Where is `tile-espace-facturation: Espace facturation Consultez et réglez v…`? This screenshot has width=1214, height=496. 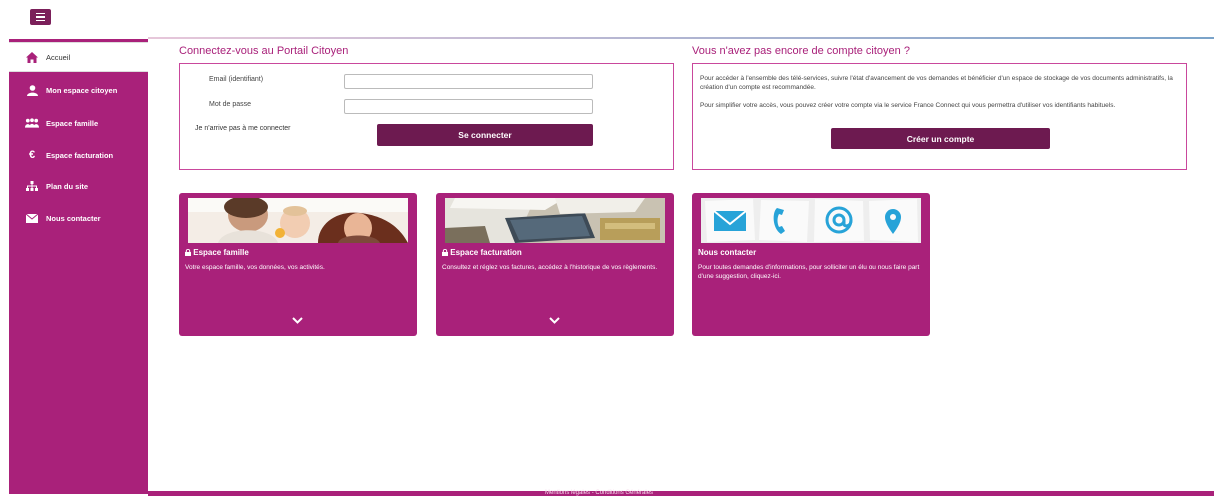 tile-espace-facturation: Espace facturation Consultez et réglez v… is located at coordinates (555, 264).